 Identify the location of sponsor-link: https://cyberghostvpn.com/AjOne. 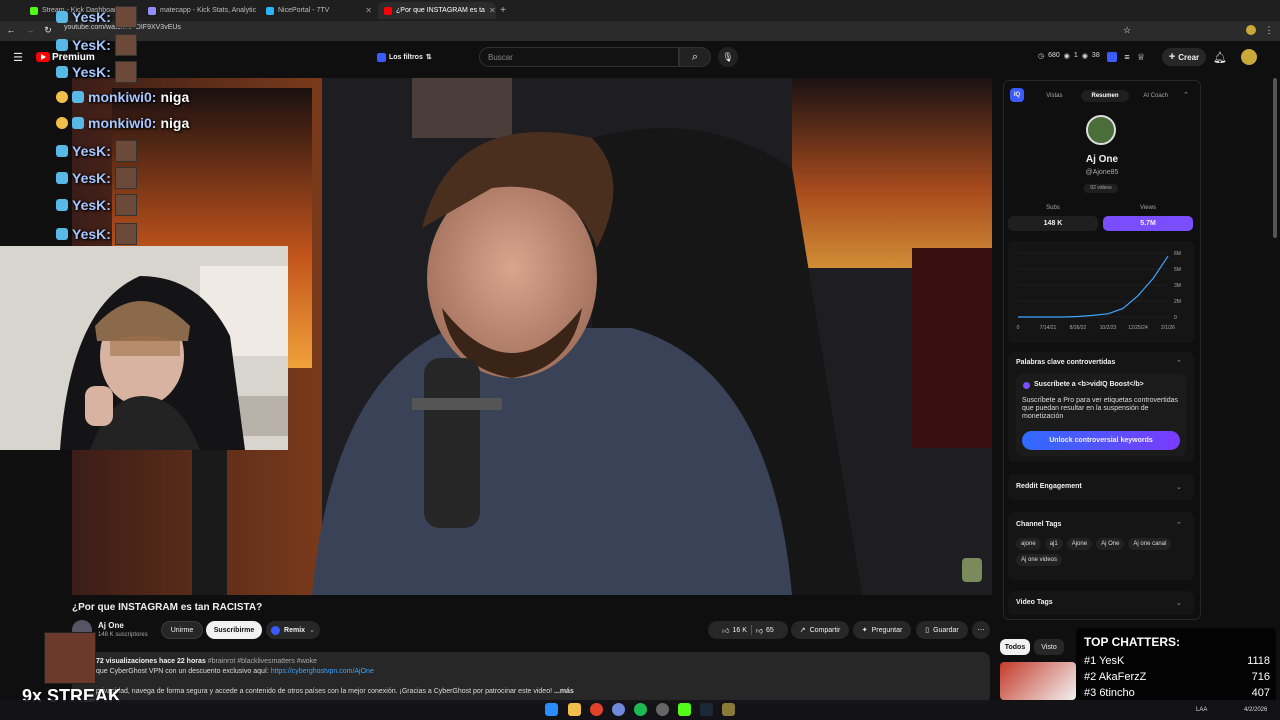
(322, 671).